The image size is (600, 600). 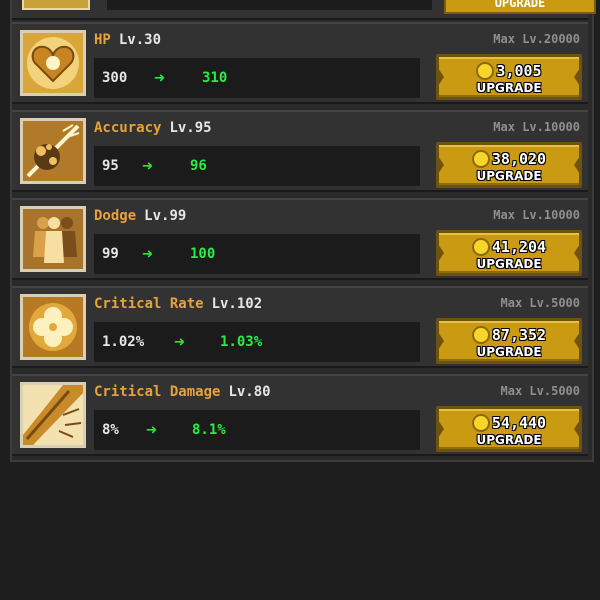 I want to click on clover-icon, so click(x=53, y=327).